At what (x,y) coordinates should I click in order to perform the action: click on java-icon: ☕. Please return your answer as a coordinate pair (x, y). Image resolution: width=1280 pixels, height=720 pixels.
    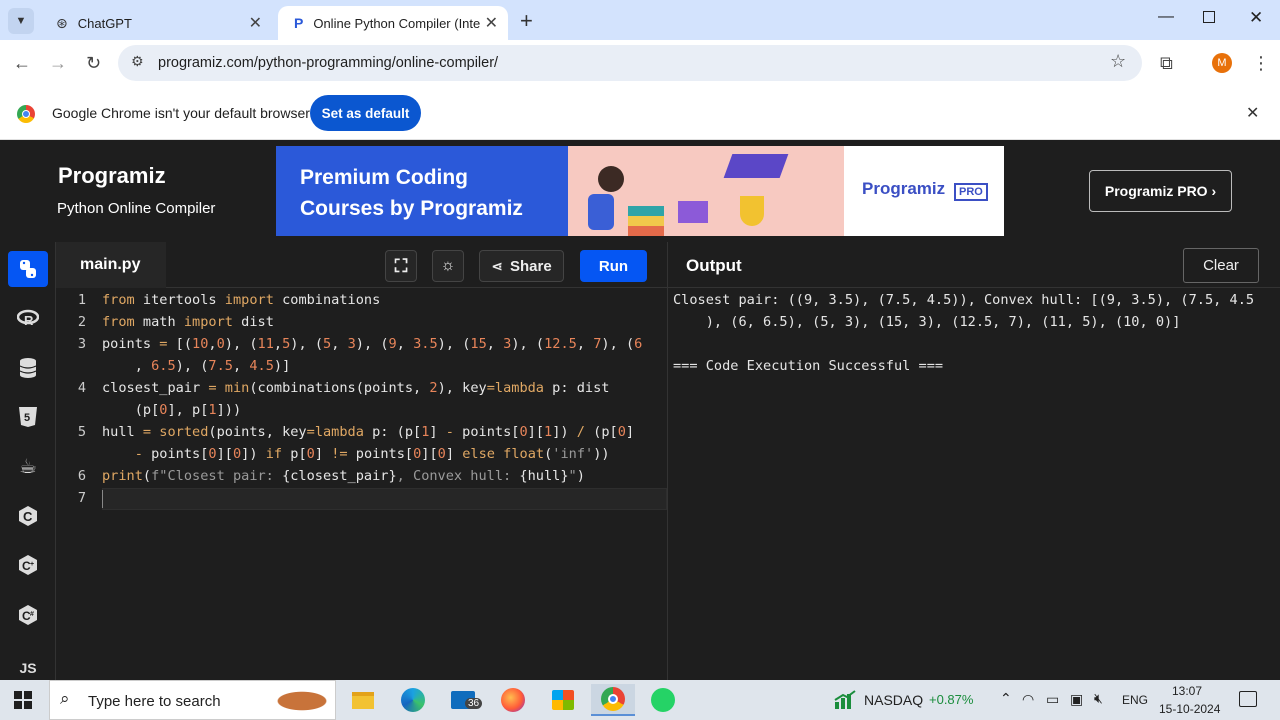
    Looking at the image, I should click on (28, 466).